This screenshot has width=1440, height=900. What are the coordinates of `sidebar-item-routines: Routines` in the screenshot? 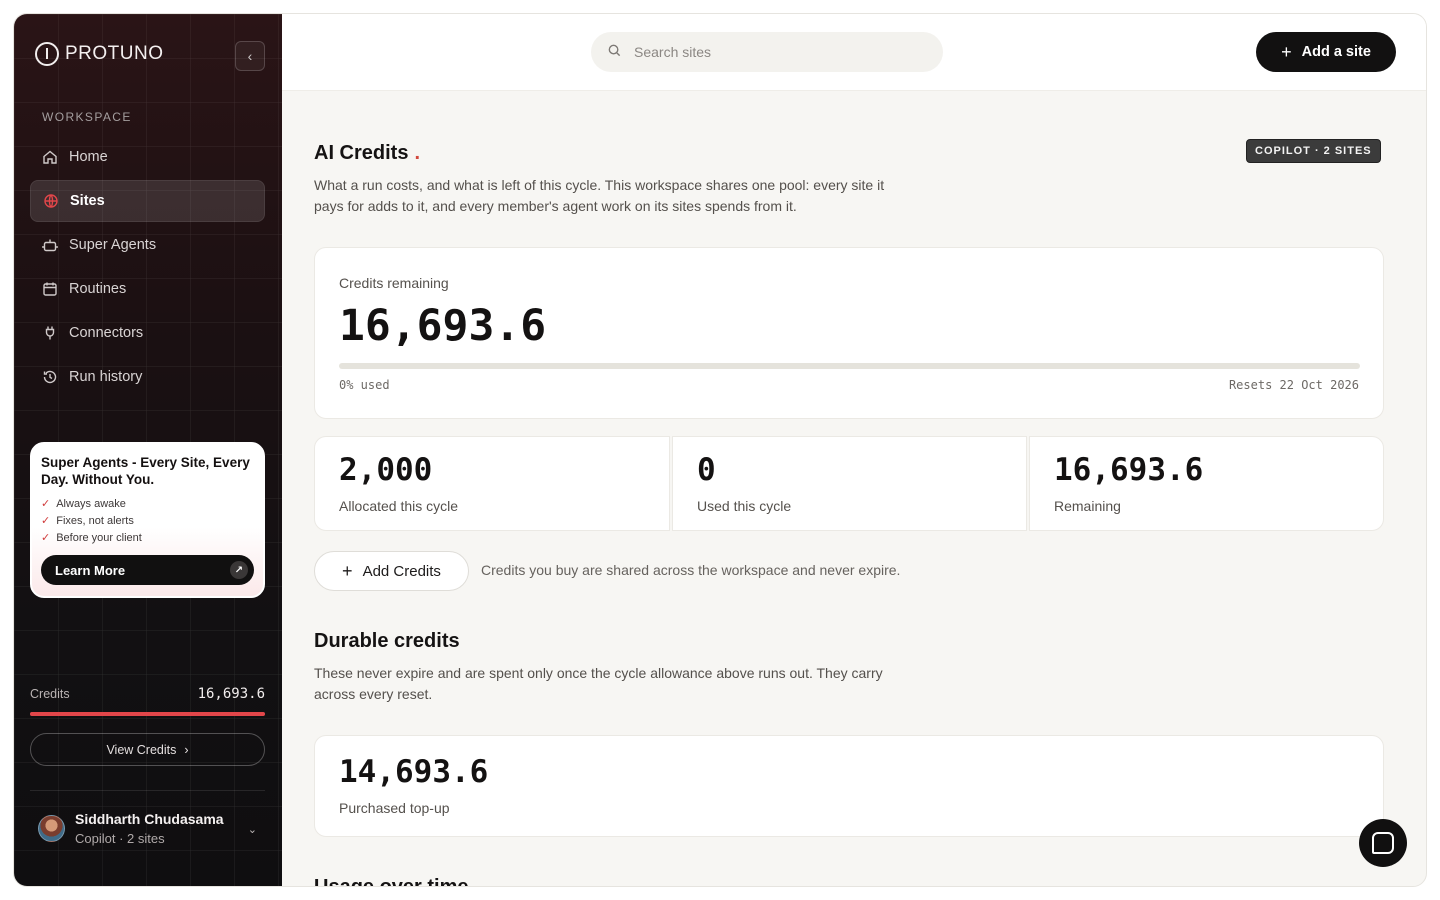 It's located at (147, 289).